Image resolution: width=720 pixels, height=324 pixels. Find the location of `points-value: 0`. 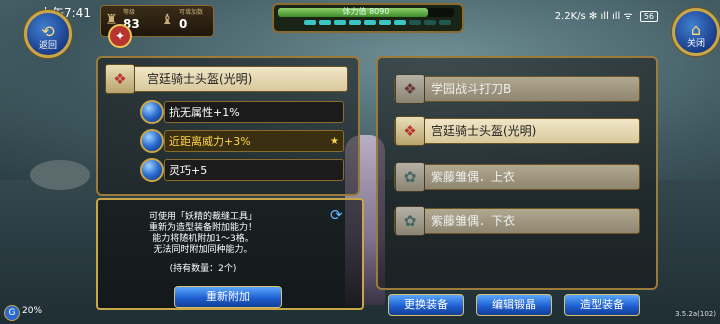

points-value: 0 is located at coordinates (183, 24).